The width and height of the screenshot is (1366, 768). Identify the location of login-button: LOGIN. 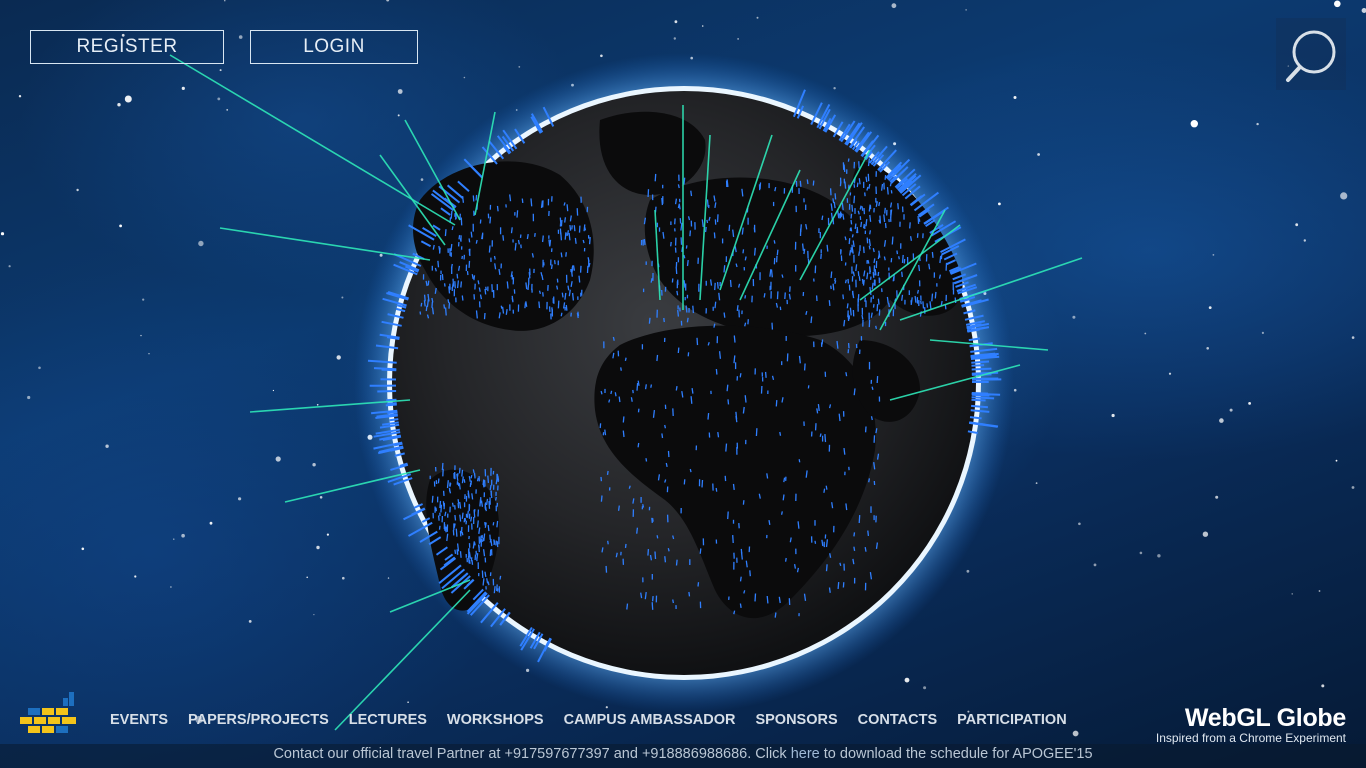
(334, 47).